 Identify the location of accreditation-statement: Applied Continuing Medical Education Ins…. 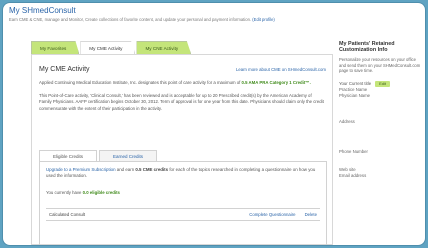
(182, 83).